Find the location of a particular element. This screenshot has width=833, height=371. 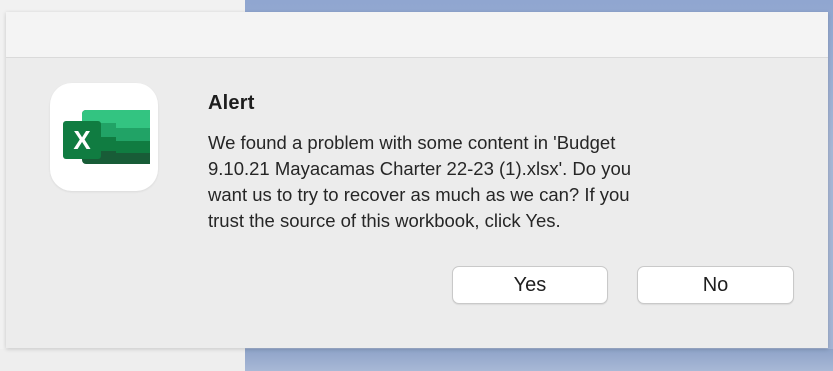

alert-title: Alert is located at coordinates (231, 103).